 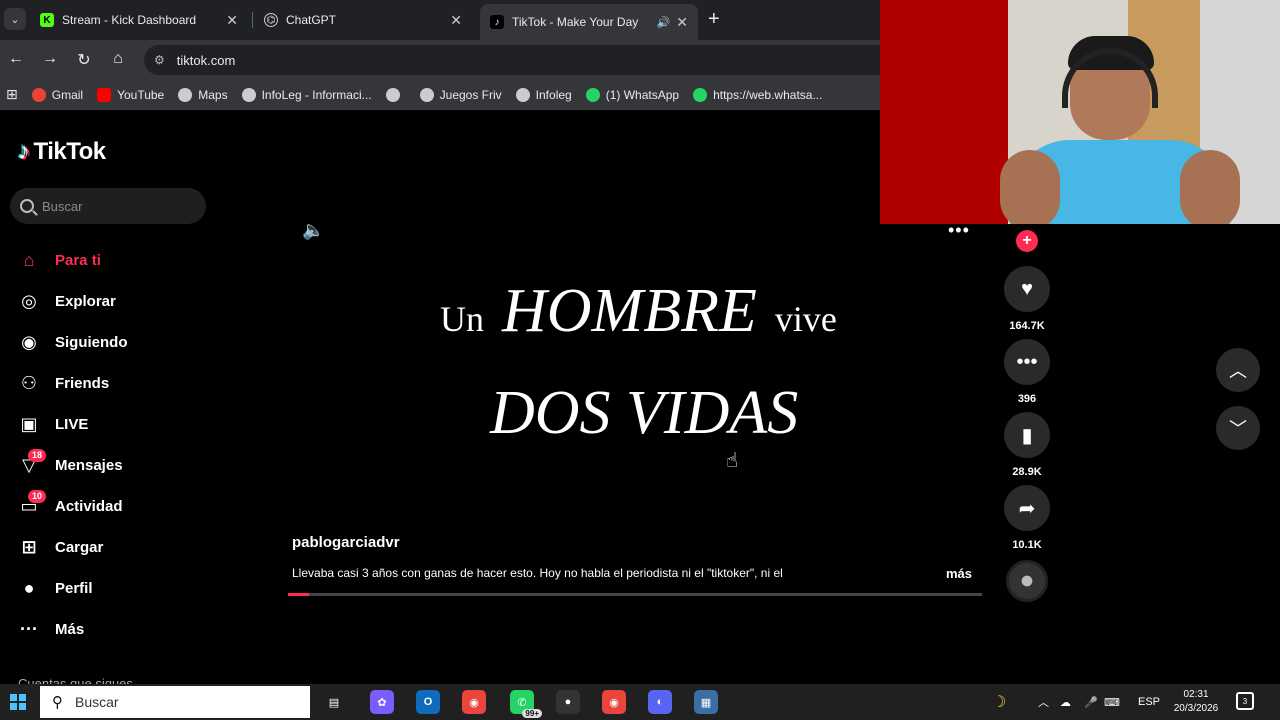 What do you see at coordinates (553, 94) in the screenshot?
I see `bookmark-label: Infoleg` at bounding box center [553, 94].